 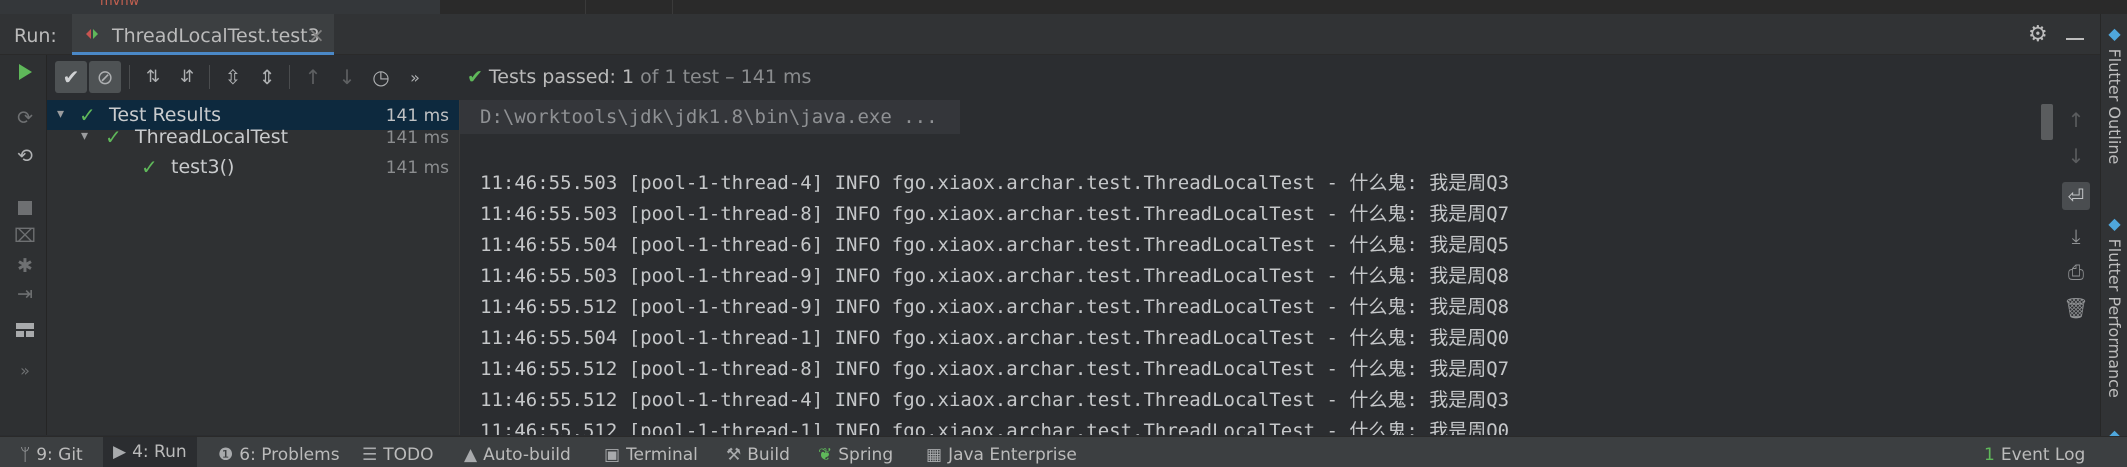 I want to click on todo-tool-button: ☰ TODO, so click(x=398, y=455).